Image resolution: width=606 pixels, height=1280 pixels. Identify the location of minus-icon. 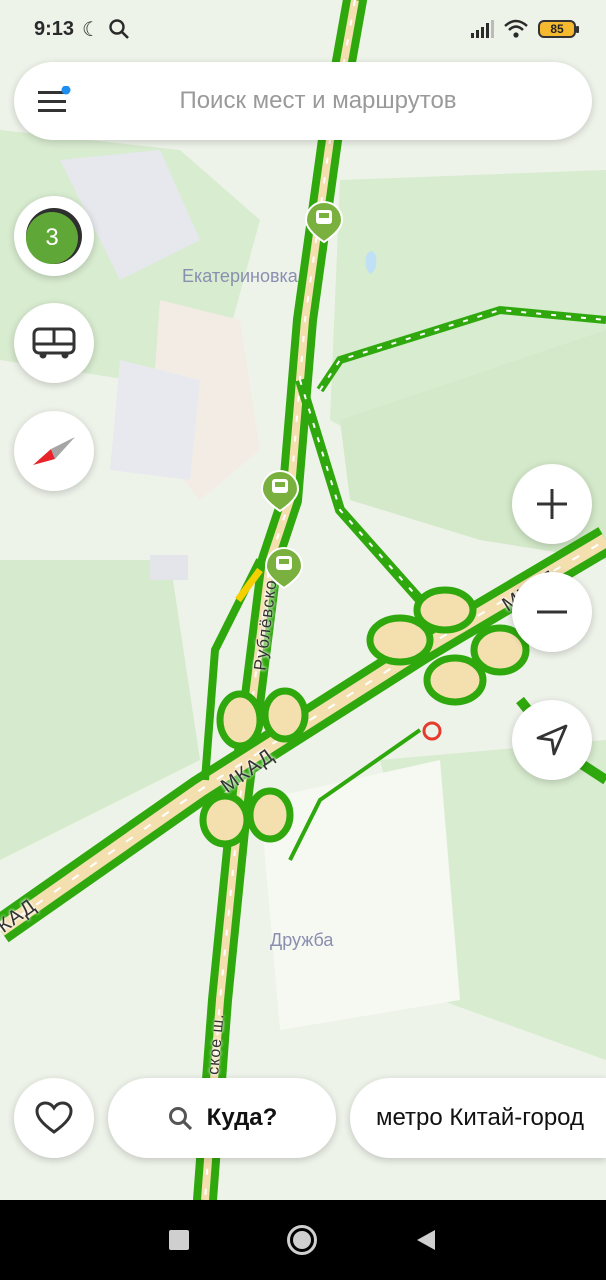
(552, 612).